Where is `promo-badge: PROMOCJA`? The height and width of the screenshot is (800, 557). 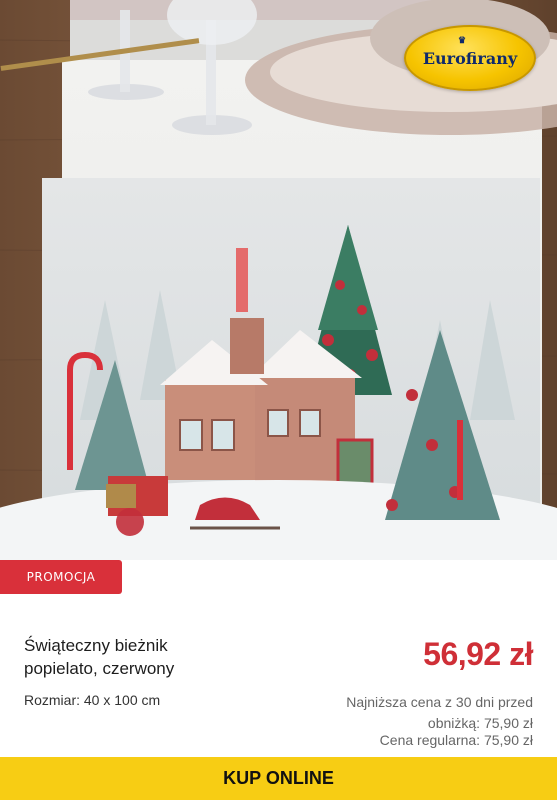 promo-badge: PROMOCJA is located at coordinates (61, 577).